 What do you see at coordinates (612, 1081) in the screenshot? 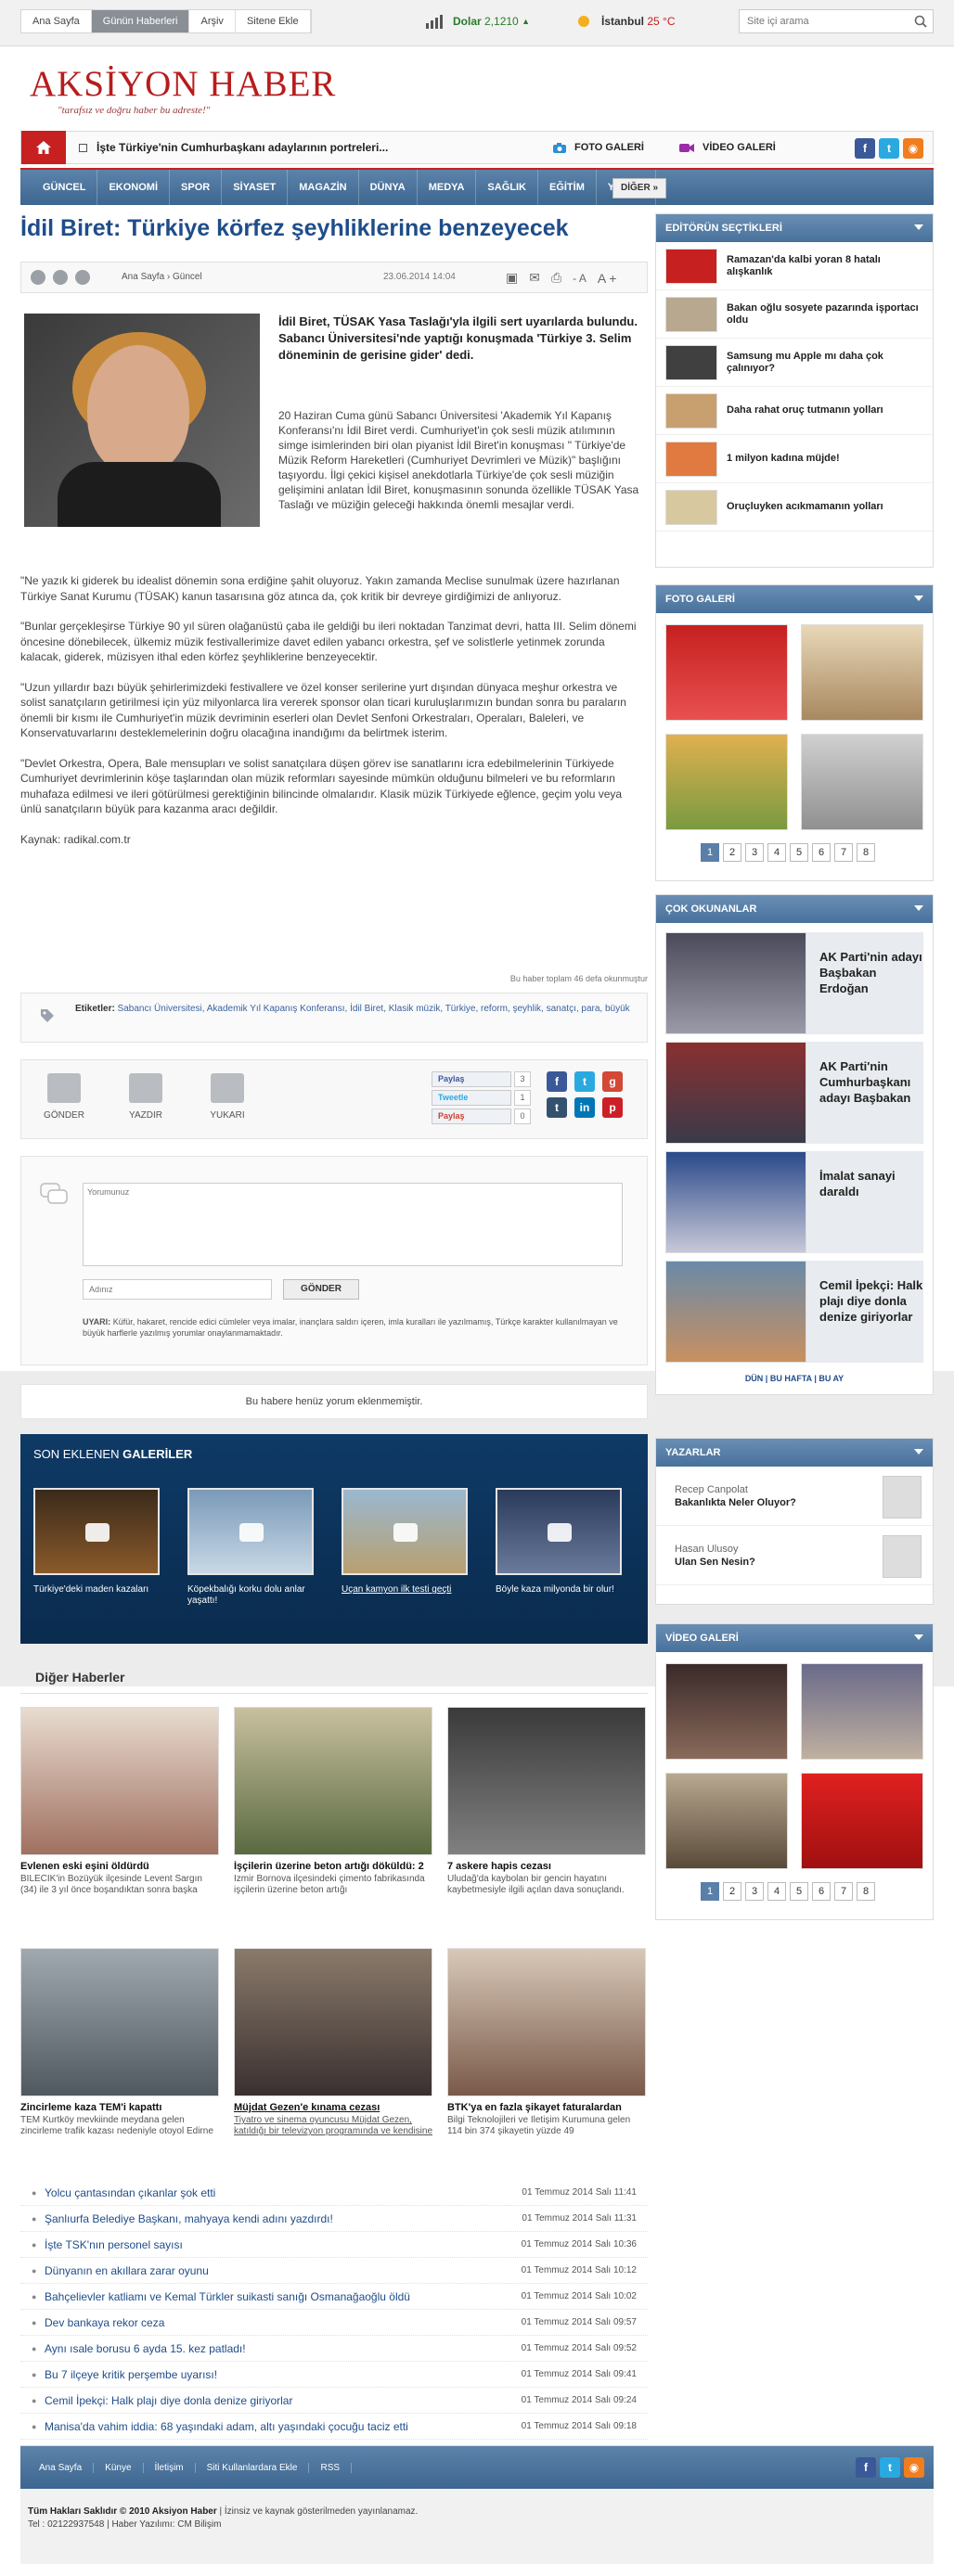
I see `googleplus-icon: g` at bounding box center [612, 1081].